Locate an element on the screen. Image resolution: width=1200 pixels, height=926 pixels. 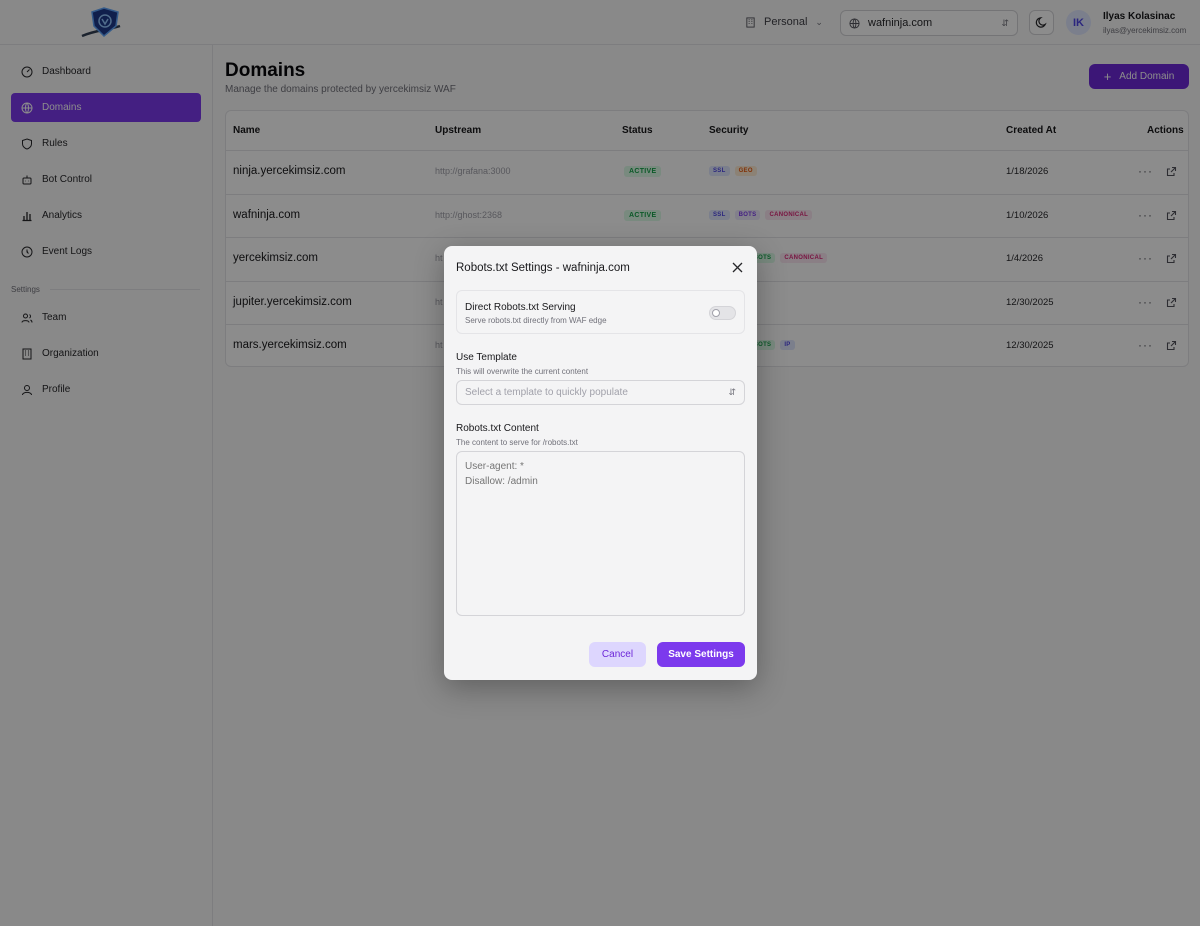
template-title: Use Template is located at coordinates (486, 357).